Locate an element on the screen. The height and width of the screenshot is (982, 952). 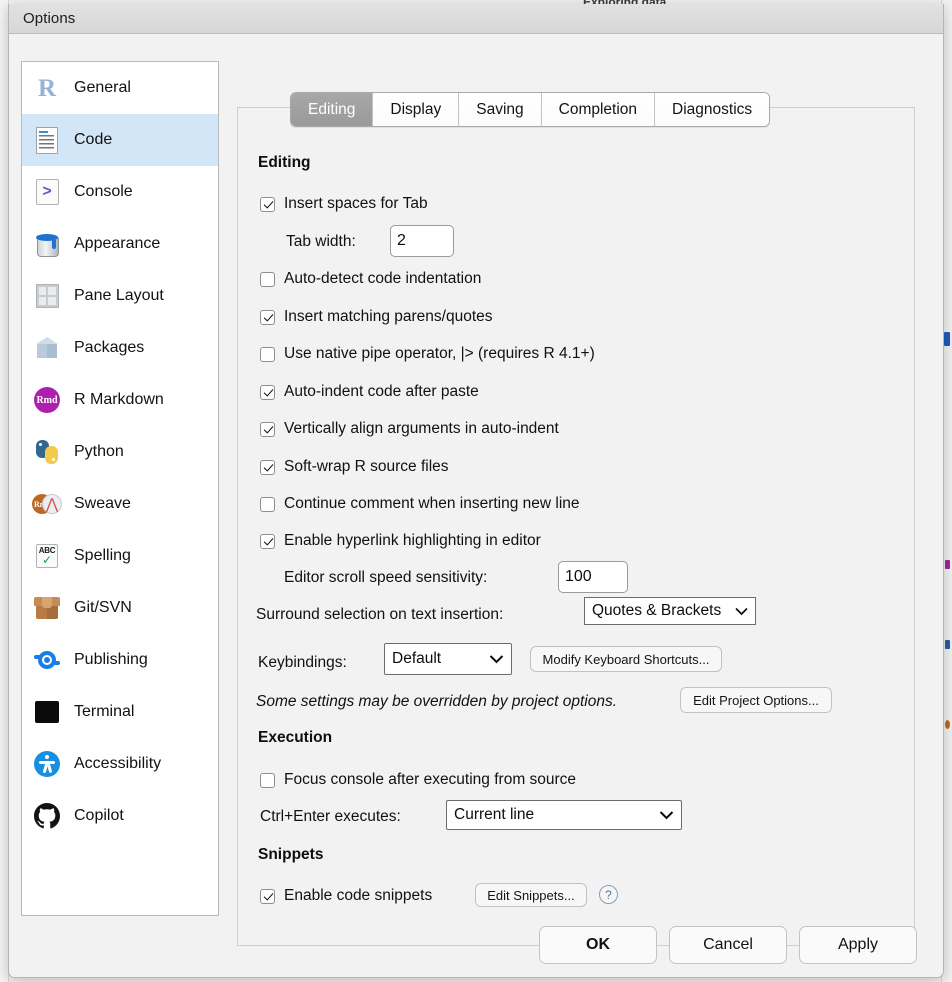
ok-button: OK is located at coordinates (598, 945).